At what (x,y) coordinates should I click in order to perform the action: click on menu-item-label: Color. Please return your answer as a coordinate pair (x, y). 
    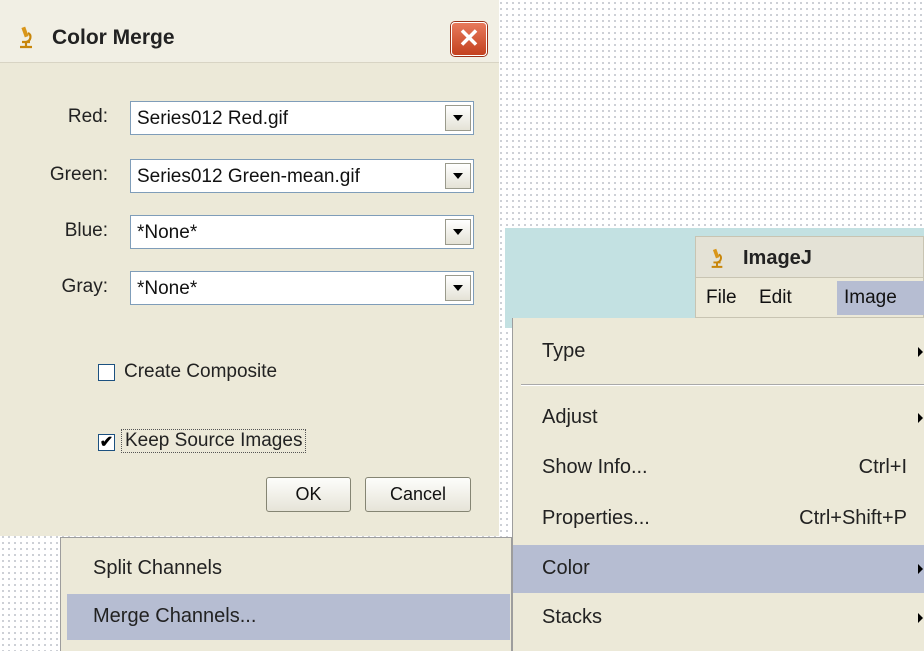
    Looking at the image, I should click on (566, 568).